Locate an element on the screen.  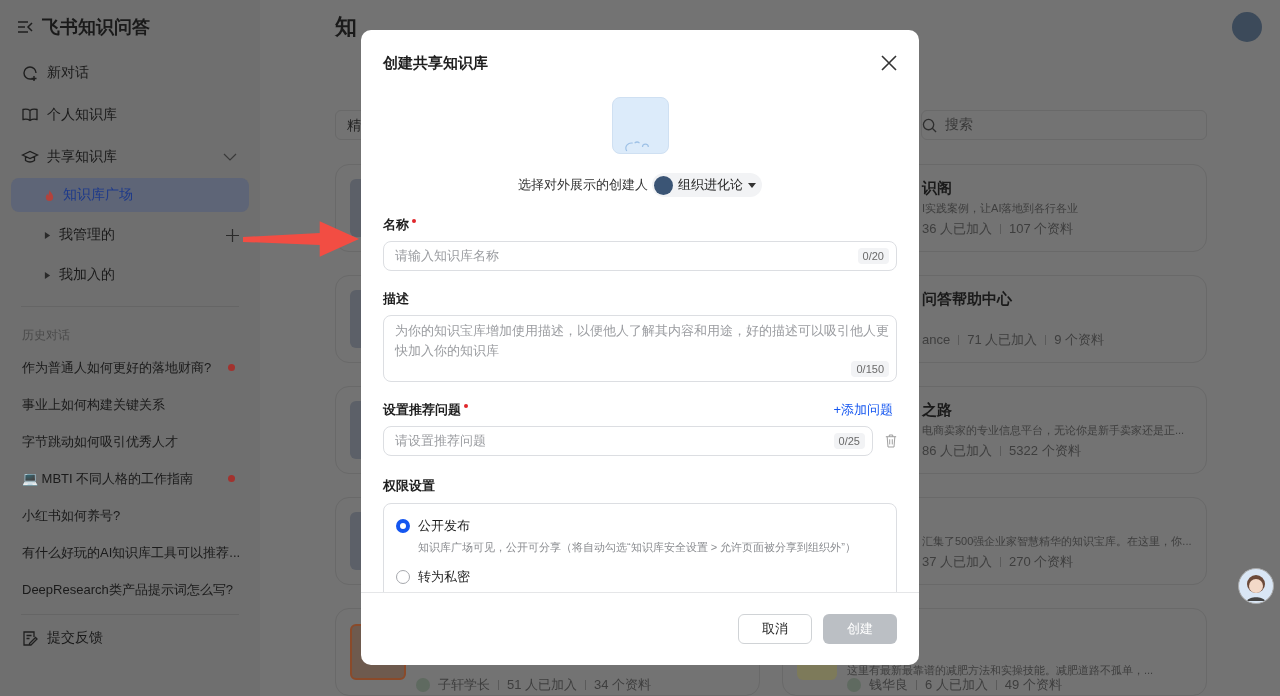
dialog-title: 创建共享知识库 is located at coordinates (435, 63).